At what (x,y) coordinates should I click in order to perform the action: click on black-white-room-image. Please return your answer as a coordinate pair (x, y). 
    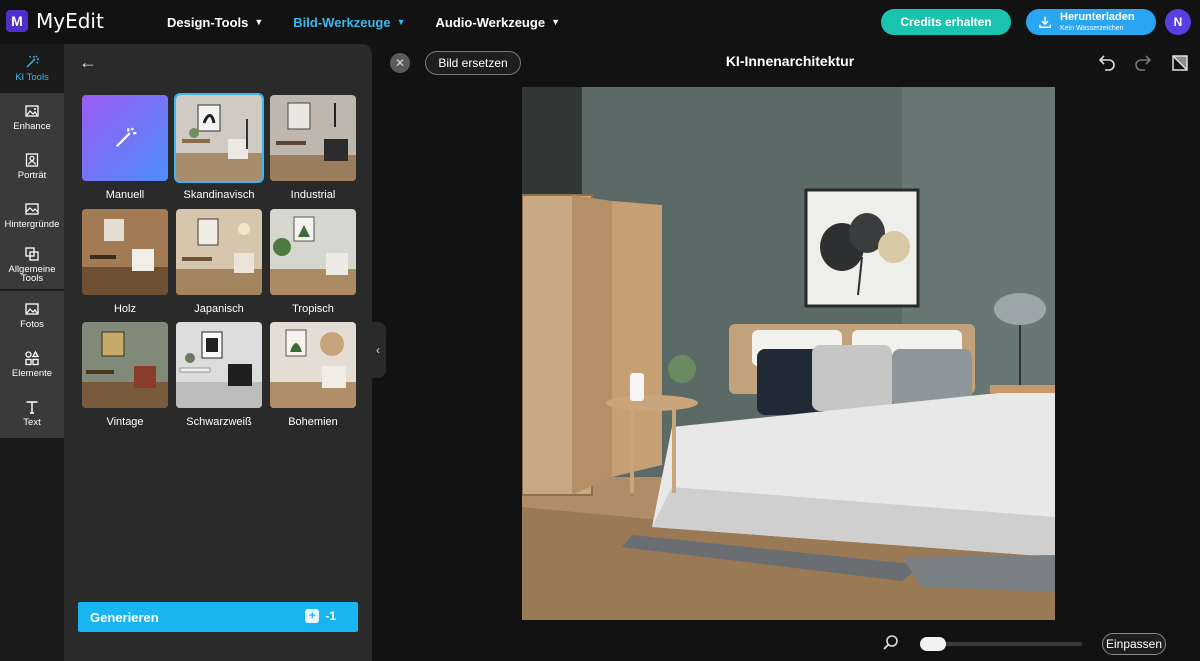
    Looking at the image, I should click on (219, 365).